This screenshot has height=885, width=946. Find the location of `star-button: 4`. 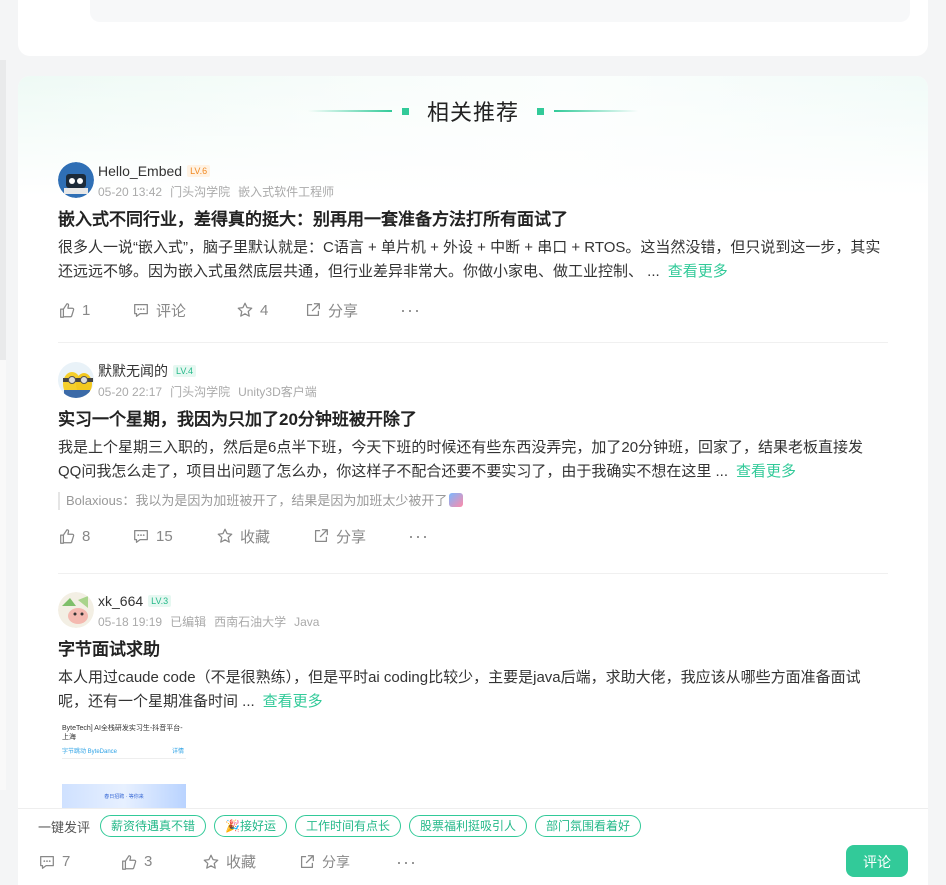

star-button: 4 is located at coordinates (270, 310).